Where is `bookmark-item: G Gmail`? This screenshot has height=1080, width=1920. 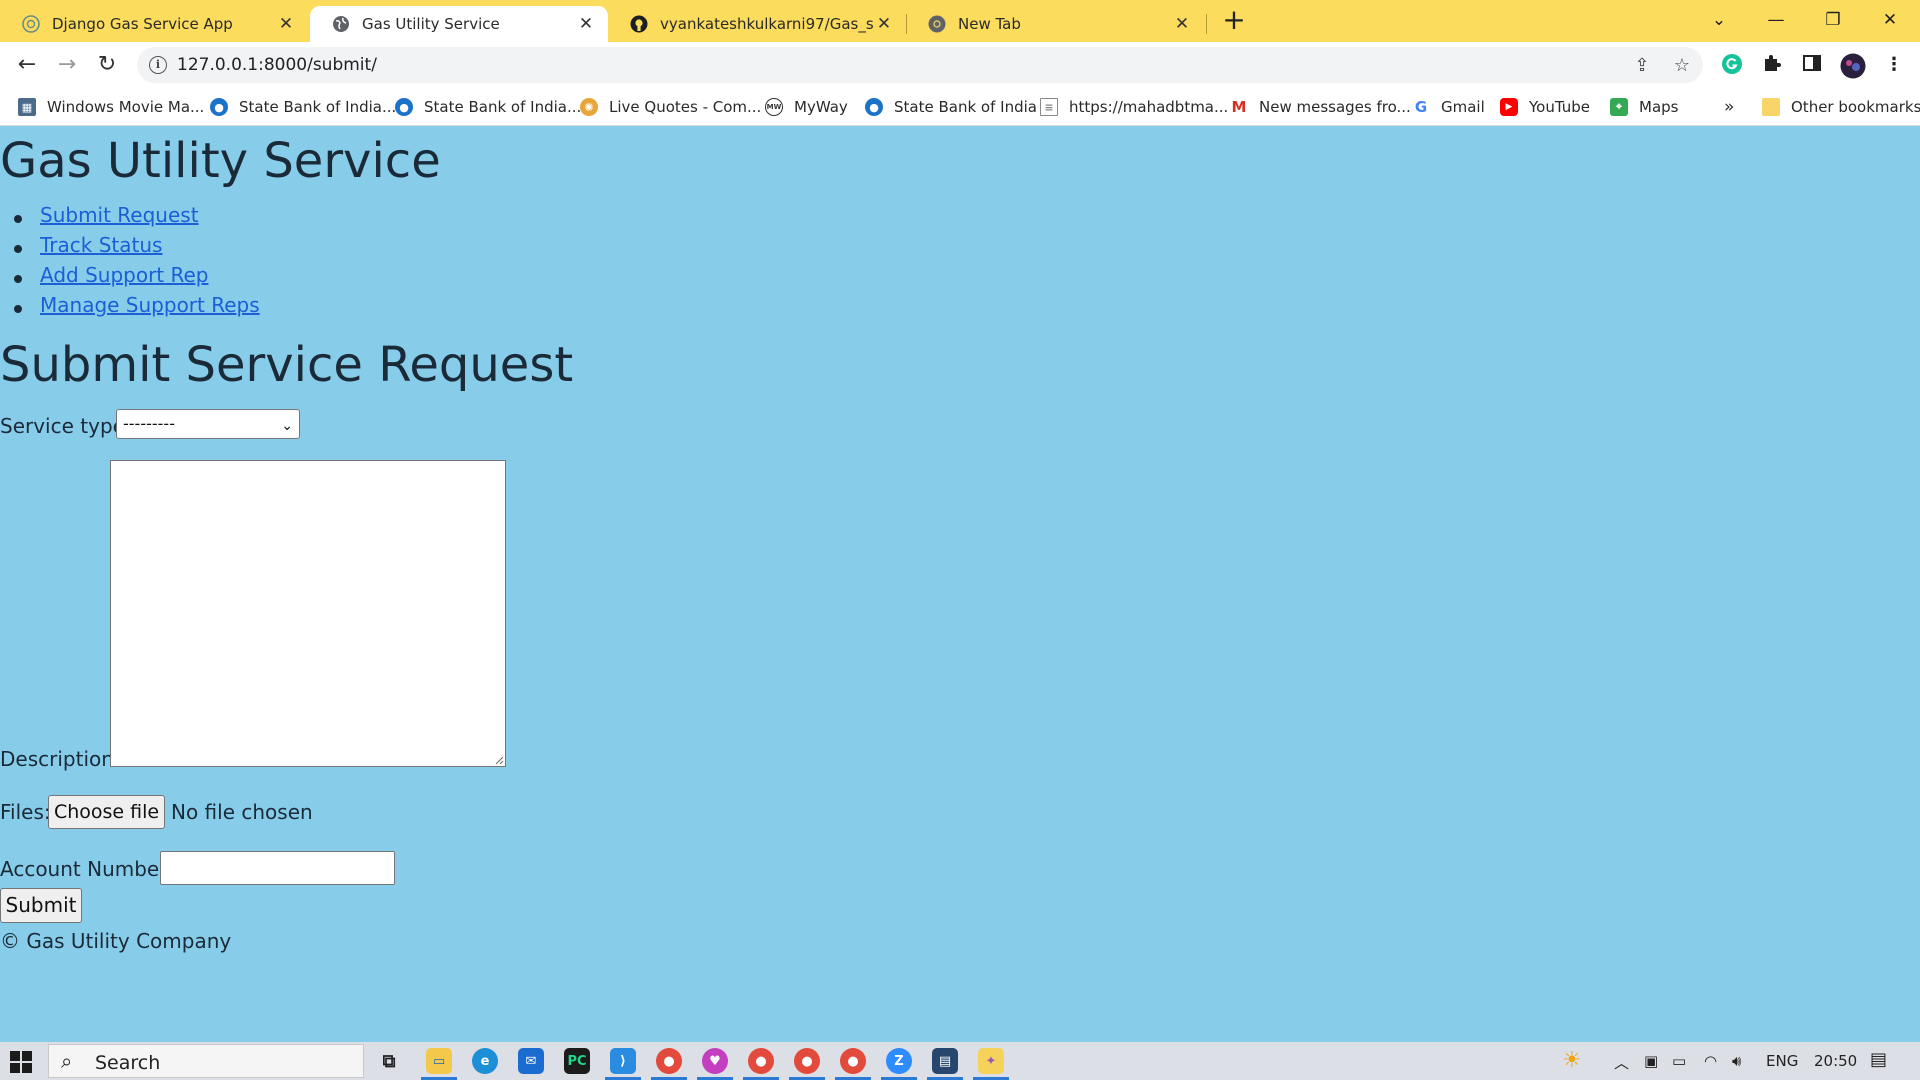
bookmark-item: G Gmail is located at coordinates (1448, 107).